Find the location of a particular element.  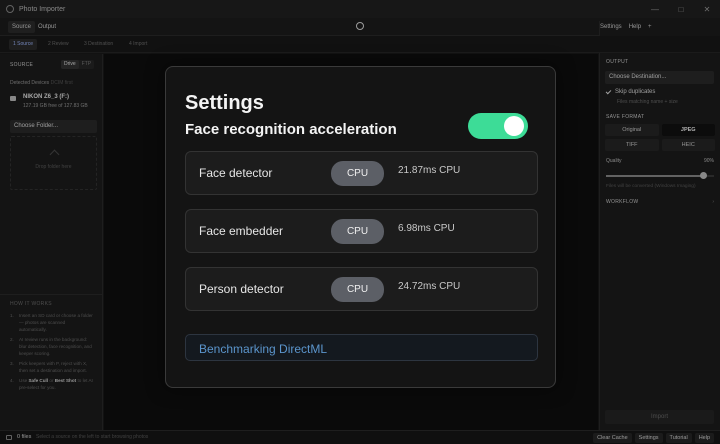

row-label: Face detector is located at coordinates (236, 173).